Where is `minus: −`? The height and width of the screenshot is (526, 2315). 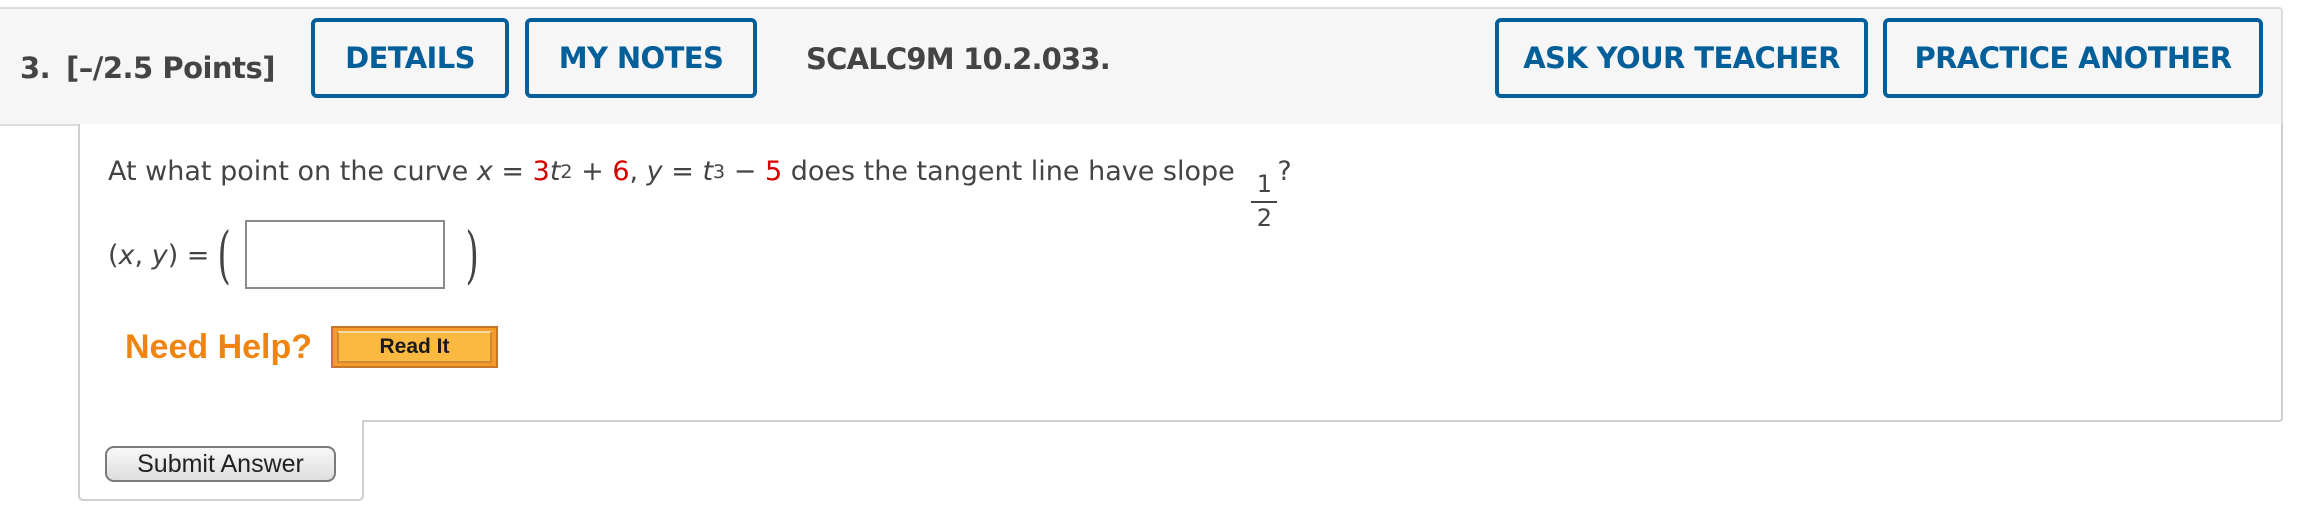
minus: − is located at coordinates (745, 171).